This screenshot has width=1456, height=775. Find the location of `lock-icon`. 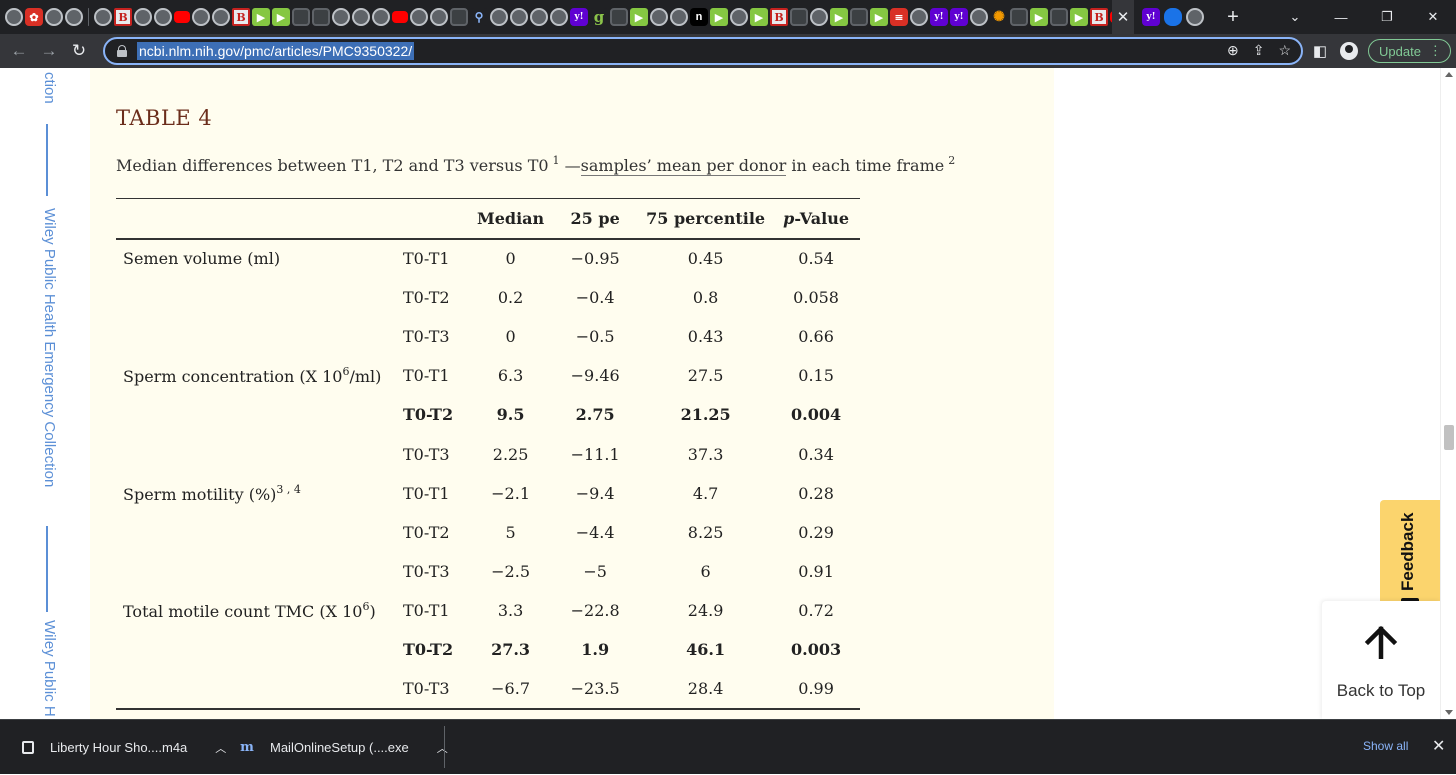

lock-icon is located at coordinates (122, 51).